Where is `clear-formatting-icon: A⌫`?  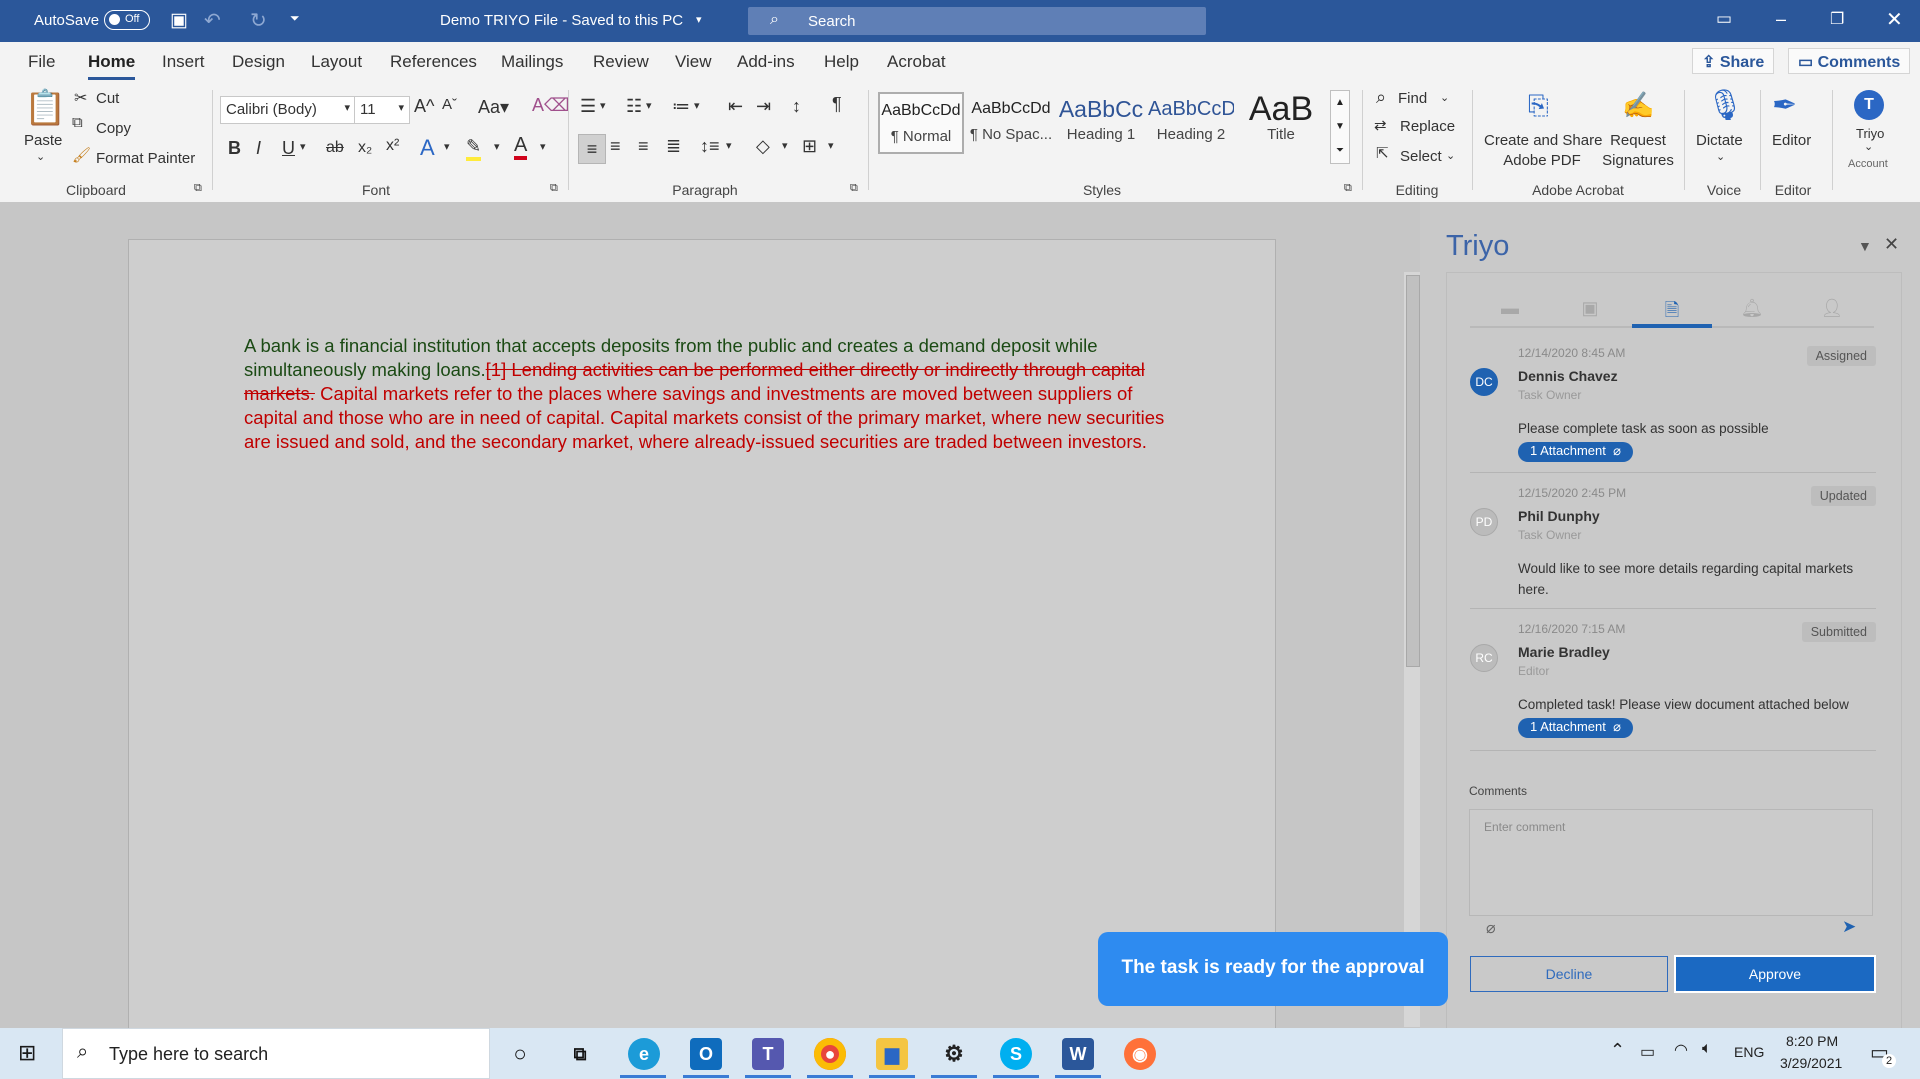
clear-formatting-icon: A⌫ is located at coordinates (550, 105).